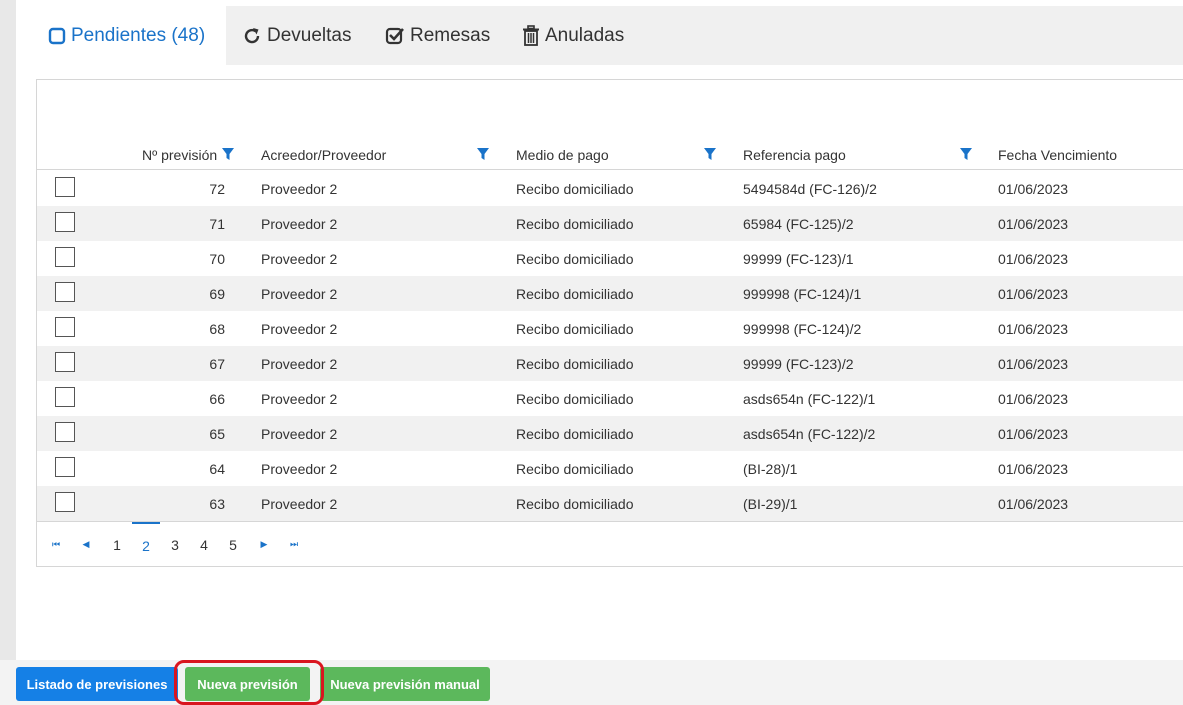 The image size is (1183, 705). I want to click on refresh-icon, so click(252, 36).